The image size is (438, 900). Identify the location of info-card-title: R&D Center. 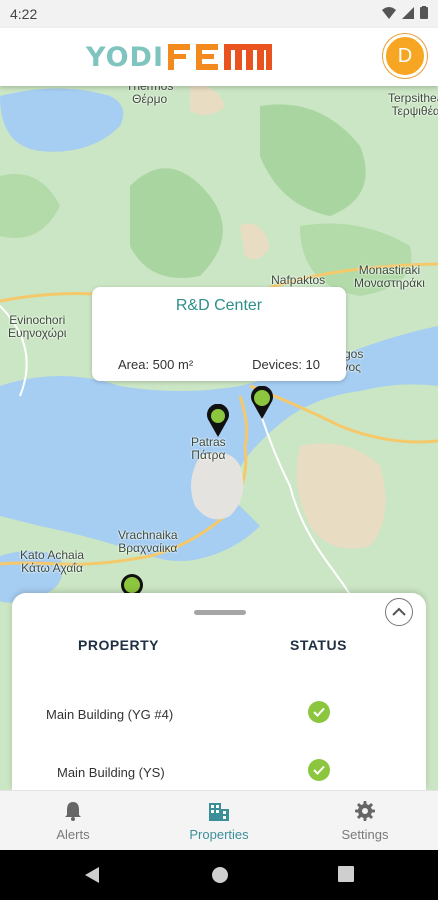
(219, 305).